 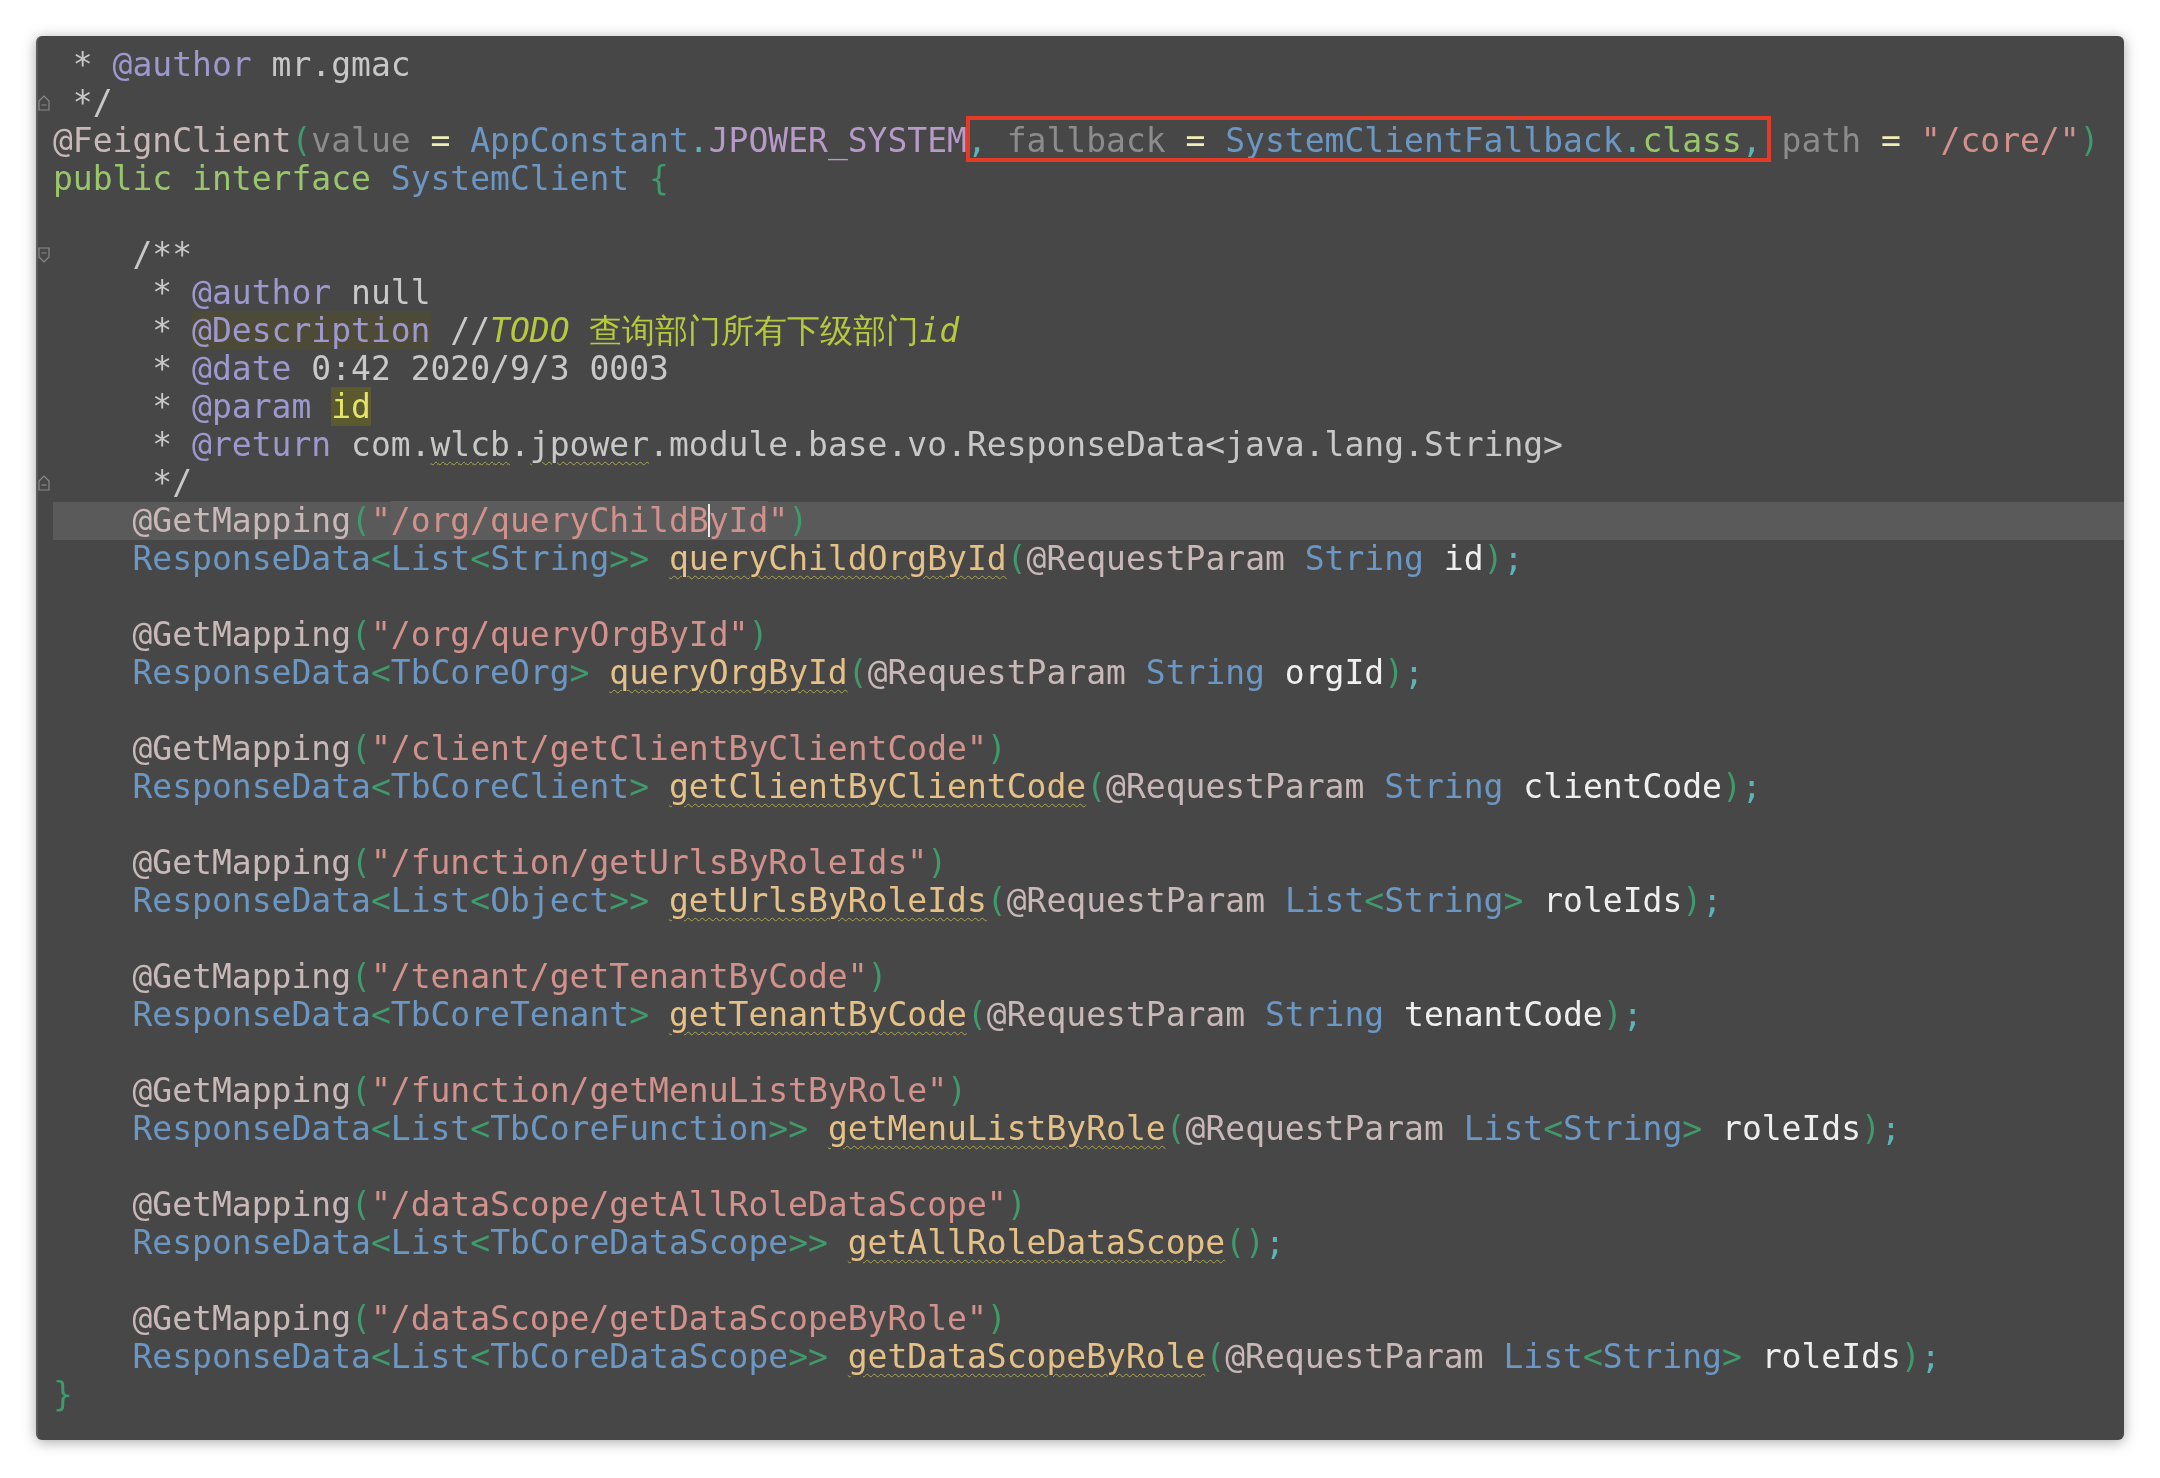 I want to click on code-line: @GetMapping("/dataScope/getDataScopeByRole"), so click(x=569, y=1319).